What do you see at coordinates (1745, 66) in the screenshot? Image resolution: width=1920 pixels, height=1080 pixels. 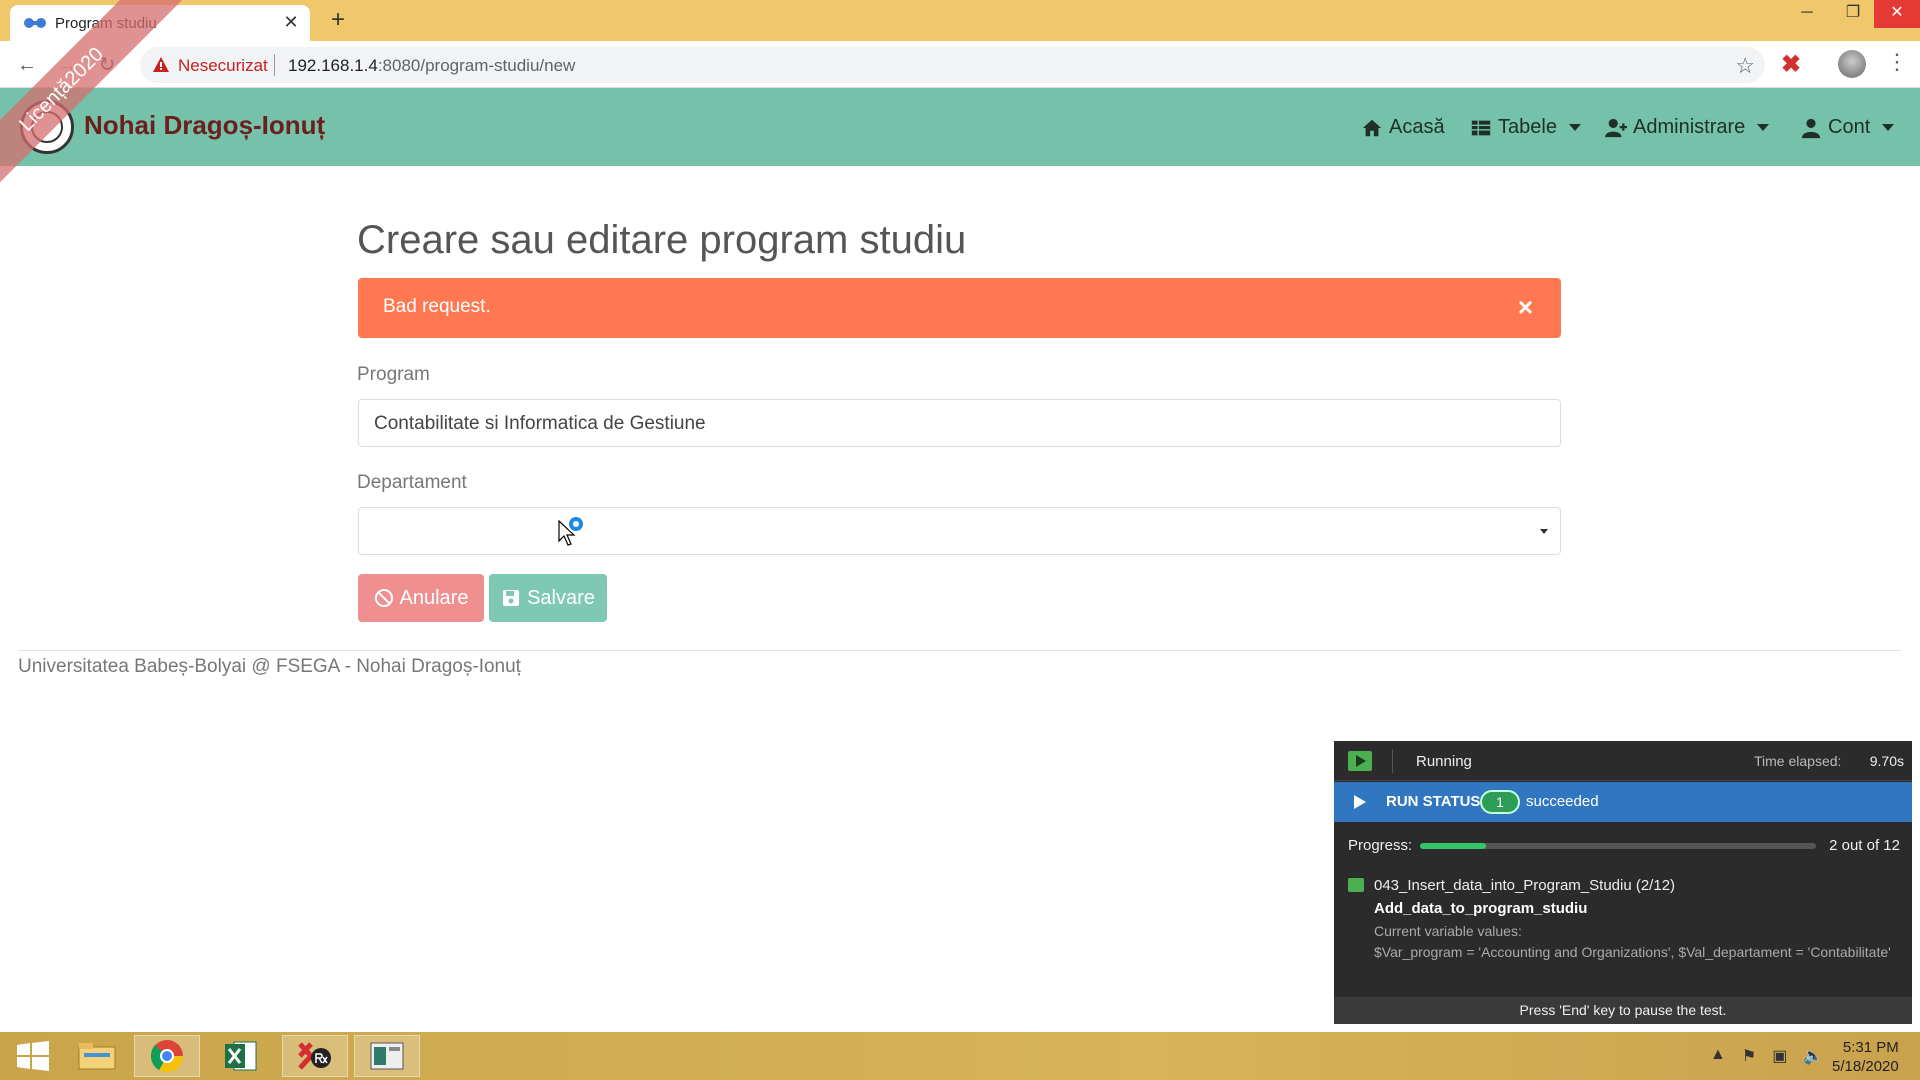 I see `bookmark-star-icon: ☆` at bounding box center [1745, 66].